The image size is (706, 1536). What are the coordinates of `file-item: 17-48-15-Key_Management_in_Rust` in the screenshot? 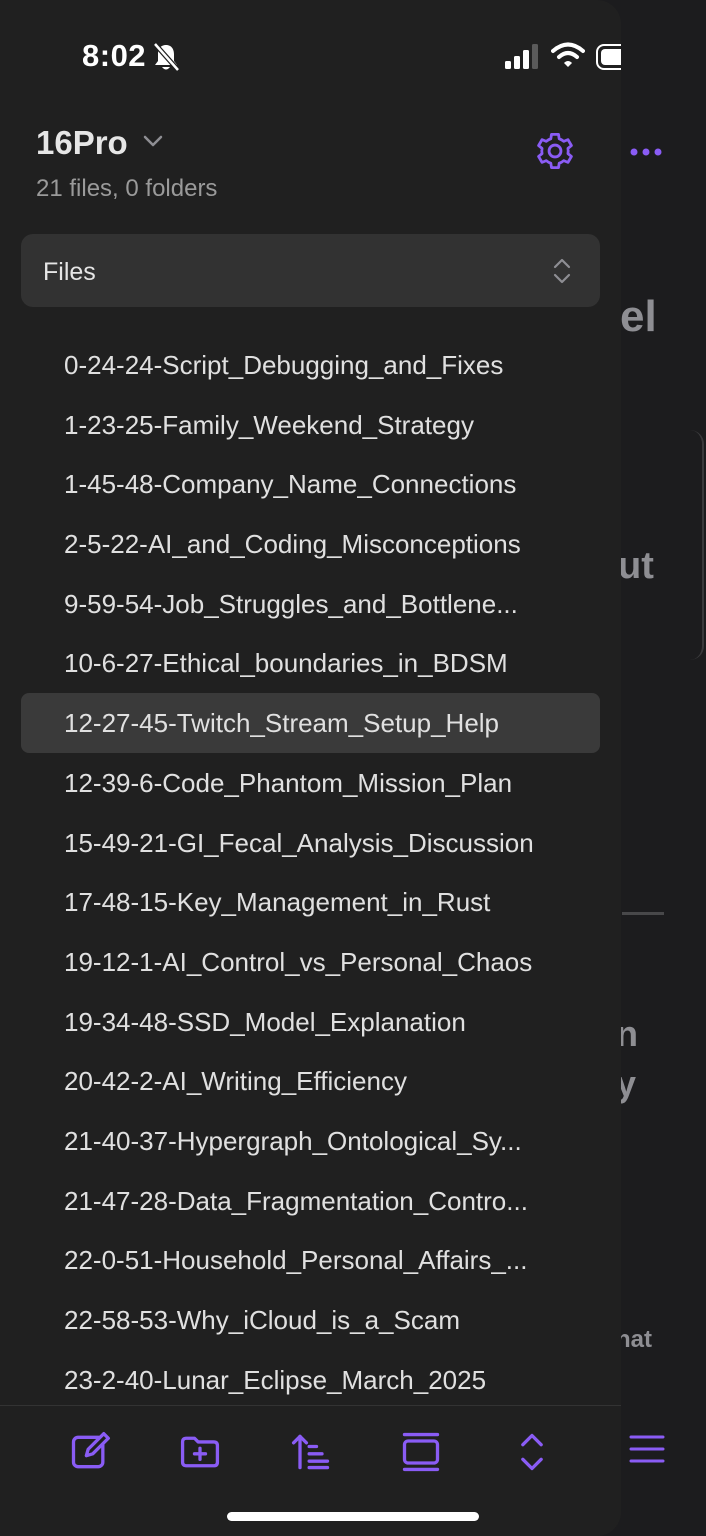 It's located at (310, 902).